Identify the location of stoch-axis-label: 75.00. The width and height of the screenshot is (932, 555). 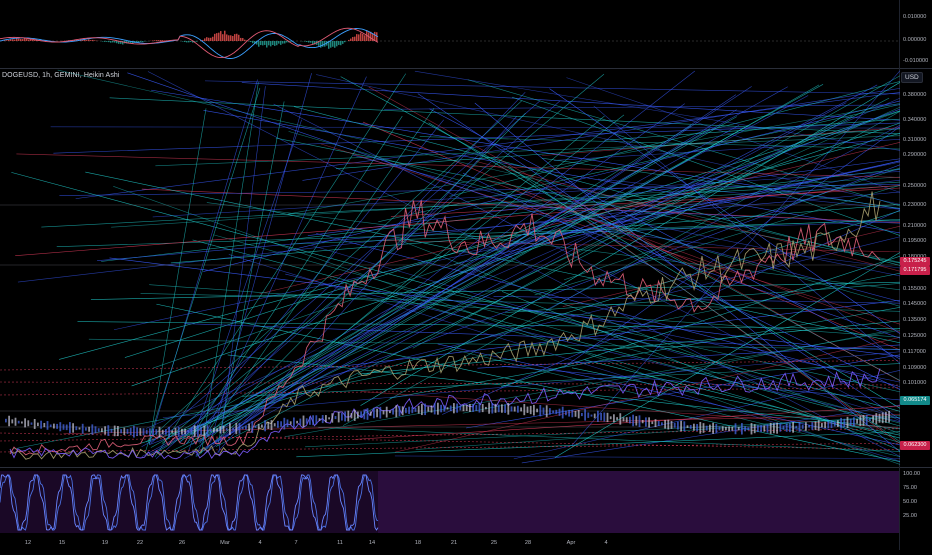
(910, 488).